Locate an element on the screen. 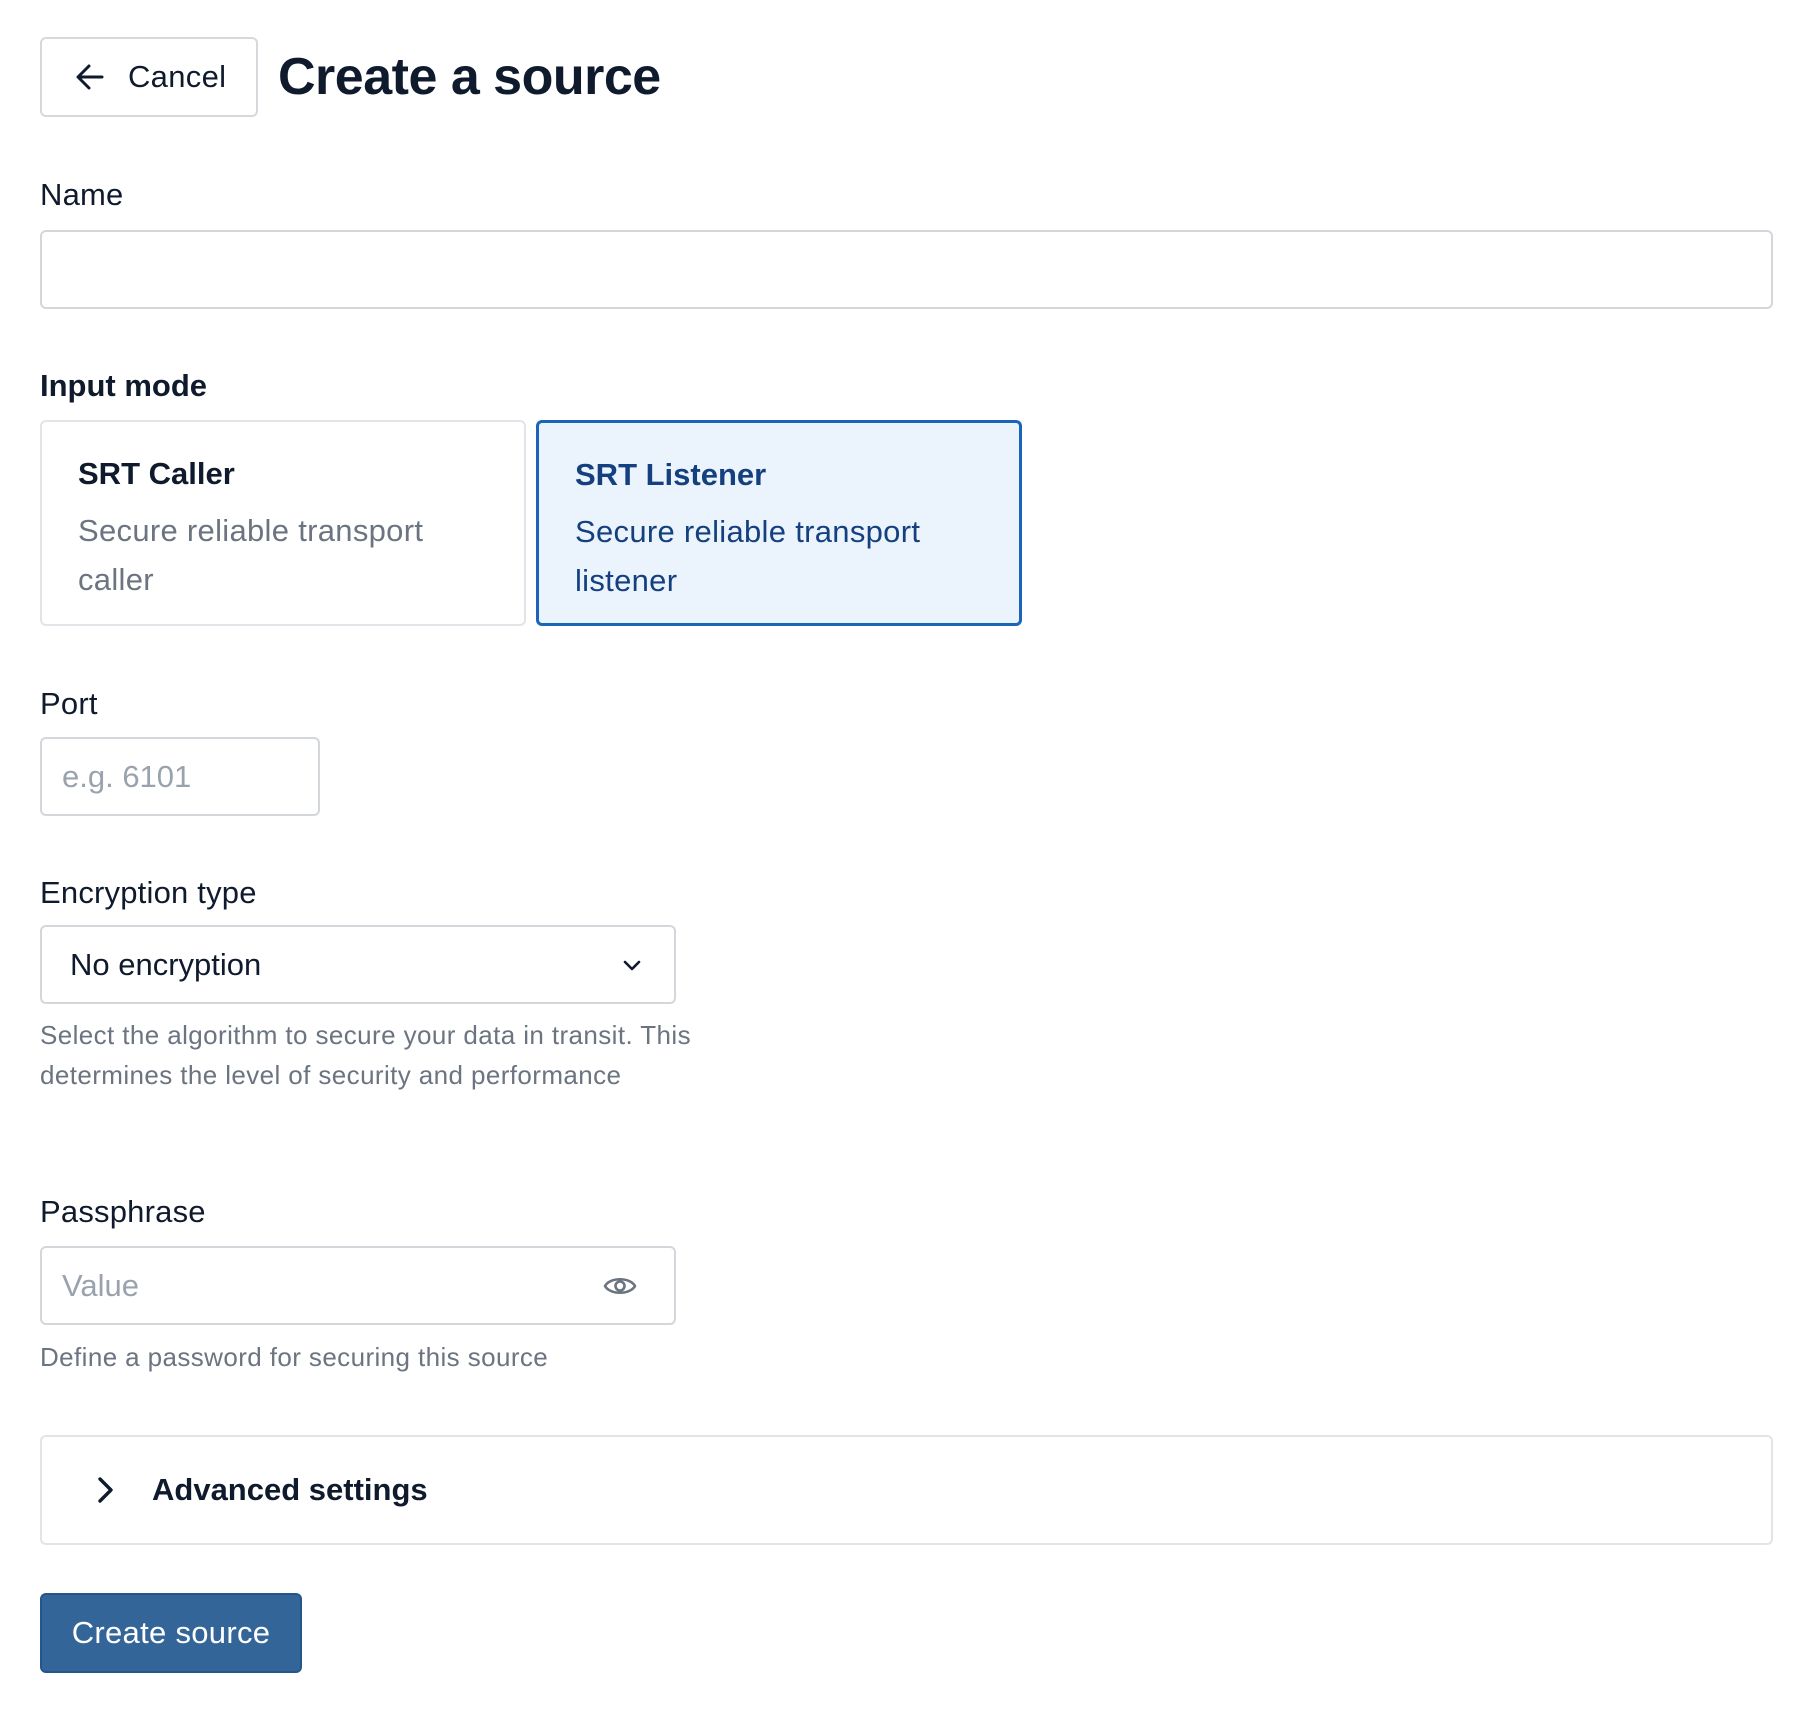 The image size is (1808, 1734). arrow-left-icon is located at coordinates (90, 77).